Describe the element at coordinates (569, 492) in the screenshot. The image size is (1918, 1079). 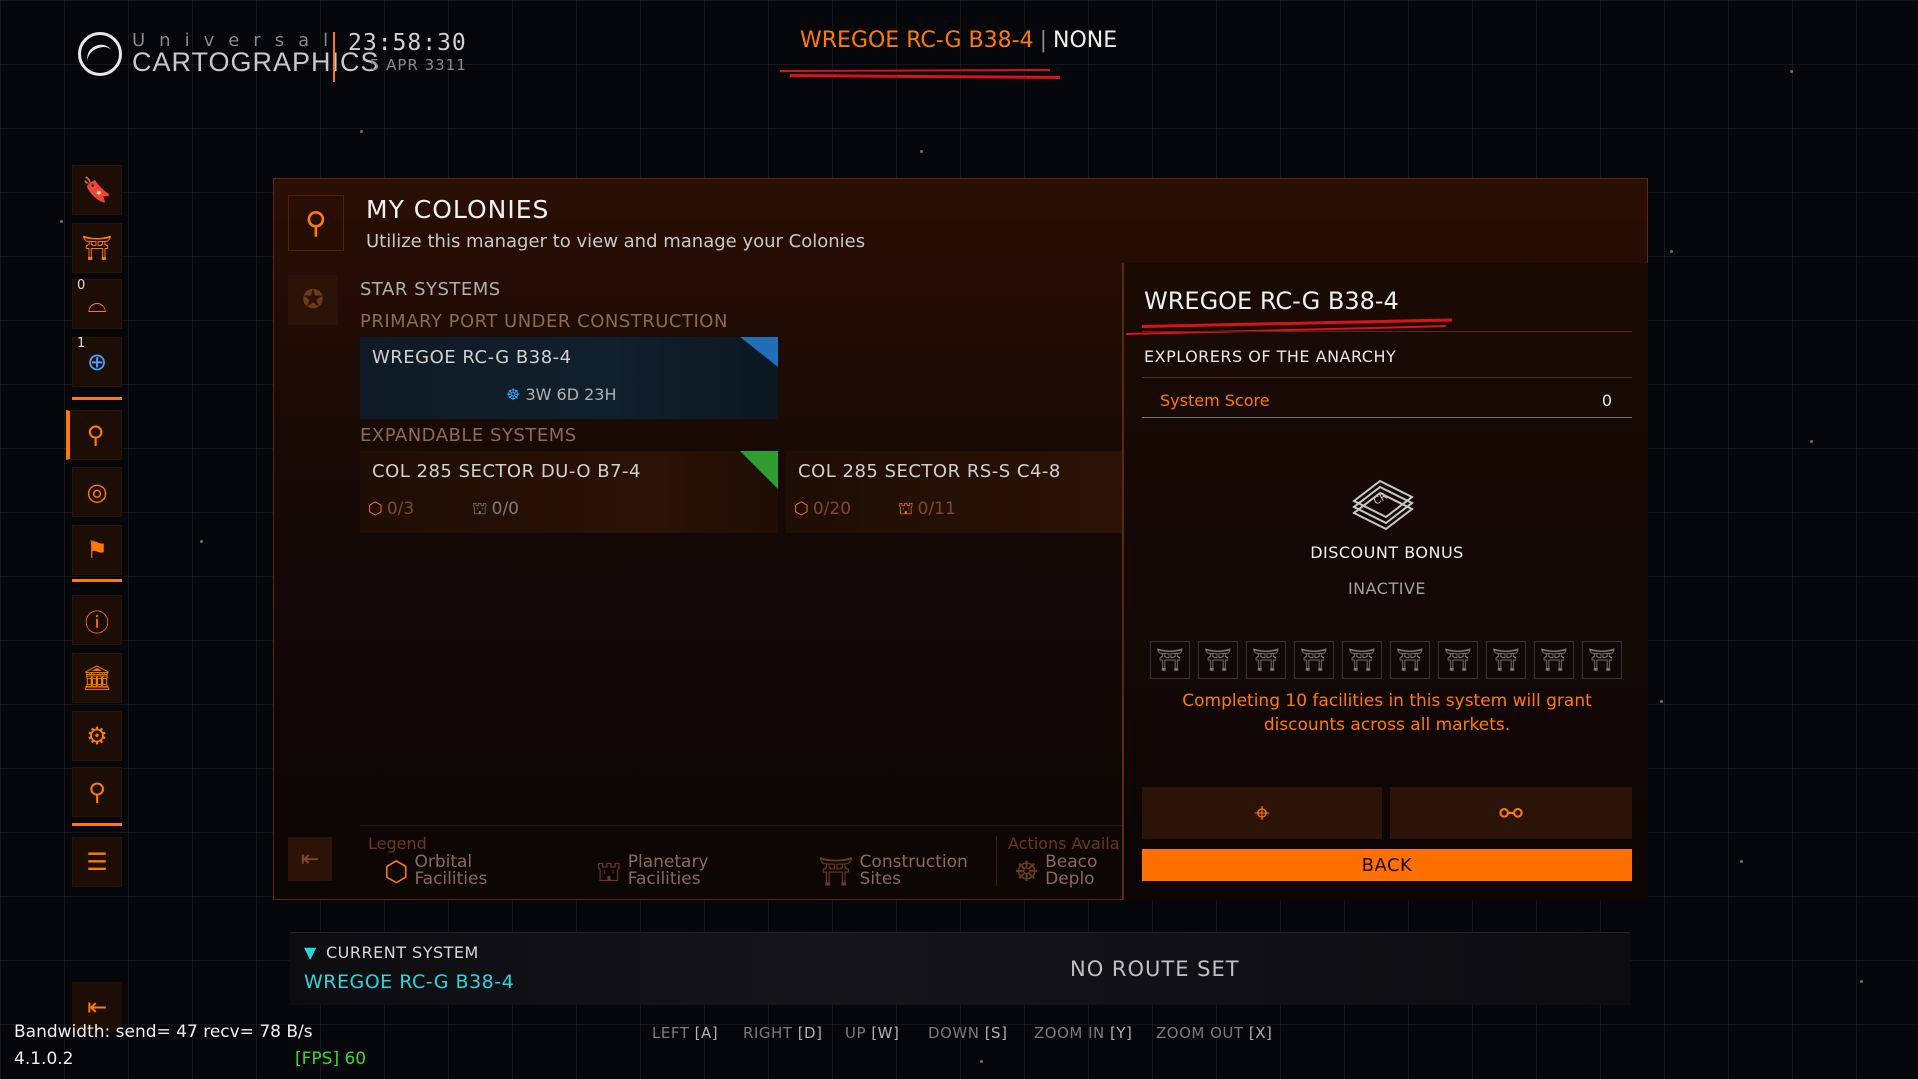
I see `expandable-card-1: COL 285 SECTOR DU-O B7-4 ⬡ 0/3 ⛫ 0/0` at that location.